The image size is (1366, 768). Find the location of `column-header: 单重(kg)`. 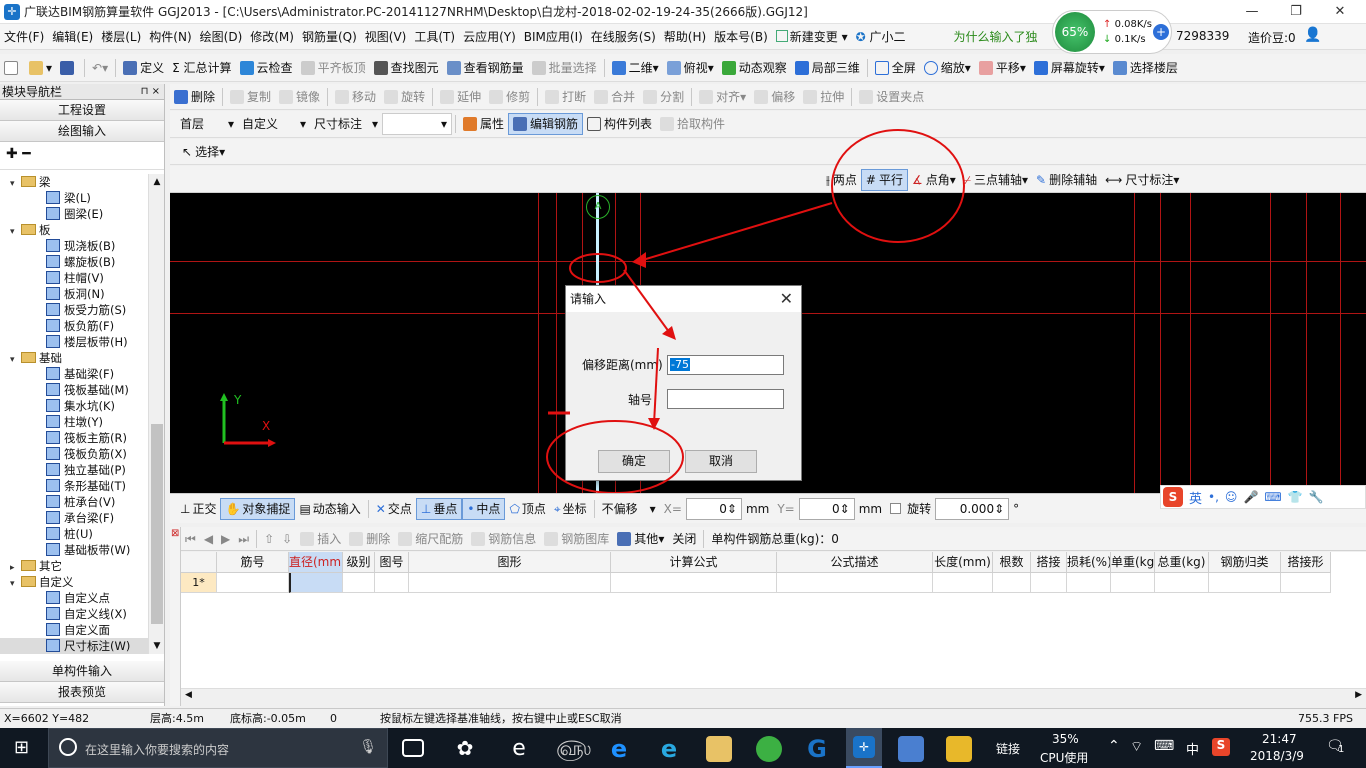

column-header: 单重(kg) is located at coordinates (1133, 562).